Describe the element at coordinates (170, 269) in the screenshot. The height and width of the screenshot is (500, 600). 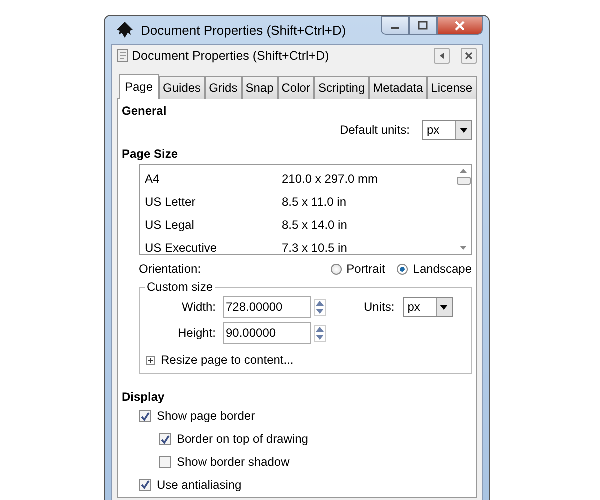
I see `field-label: Orientation:` at that location.